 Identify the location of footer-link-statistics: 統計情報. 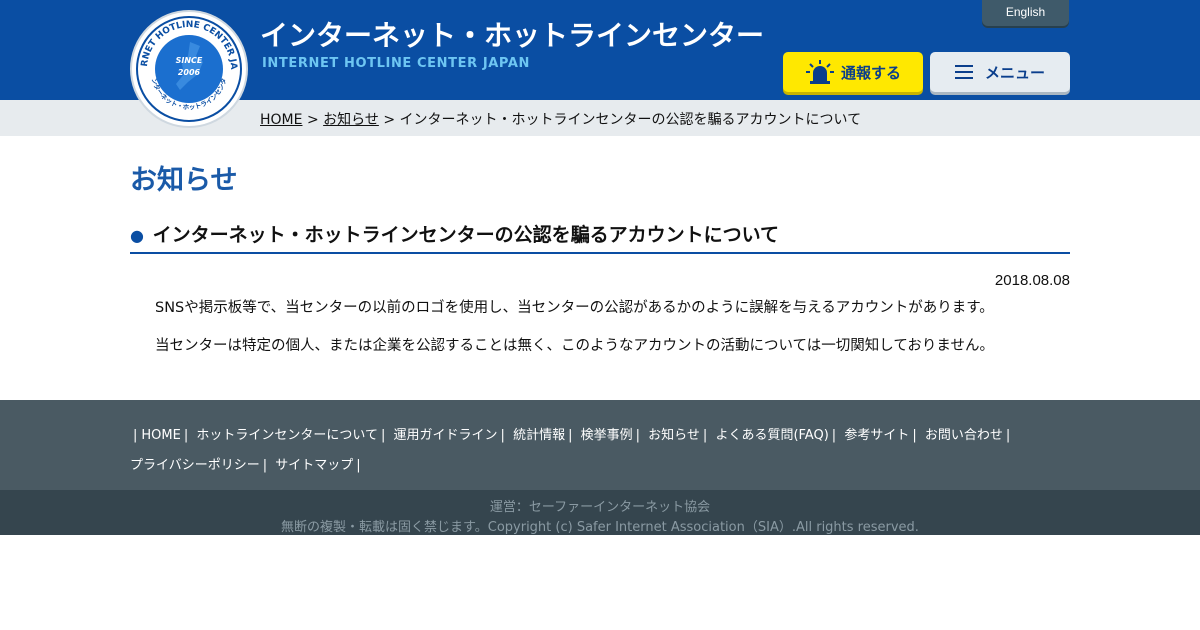
(539, 435).